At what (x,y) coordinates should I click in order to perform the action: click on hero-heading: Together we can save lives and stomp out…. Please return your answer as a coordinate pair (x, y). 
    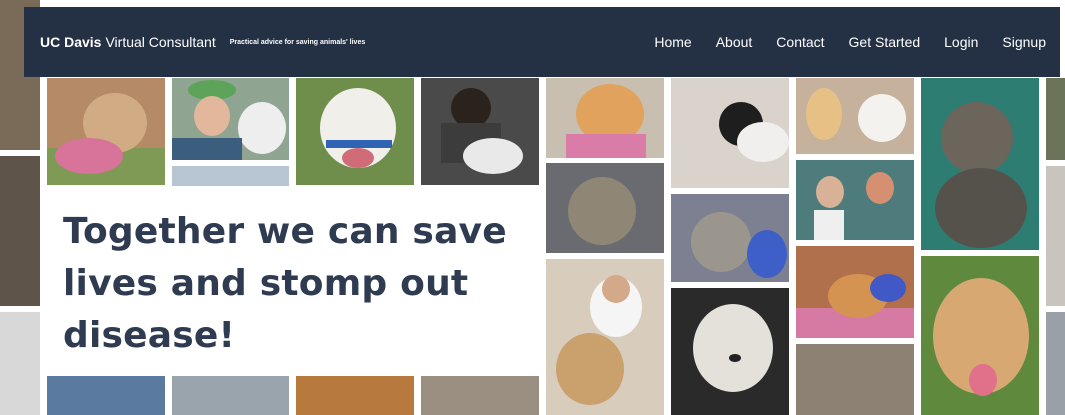
    Looking at the image, I should click on (285, 283).